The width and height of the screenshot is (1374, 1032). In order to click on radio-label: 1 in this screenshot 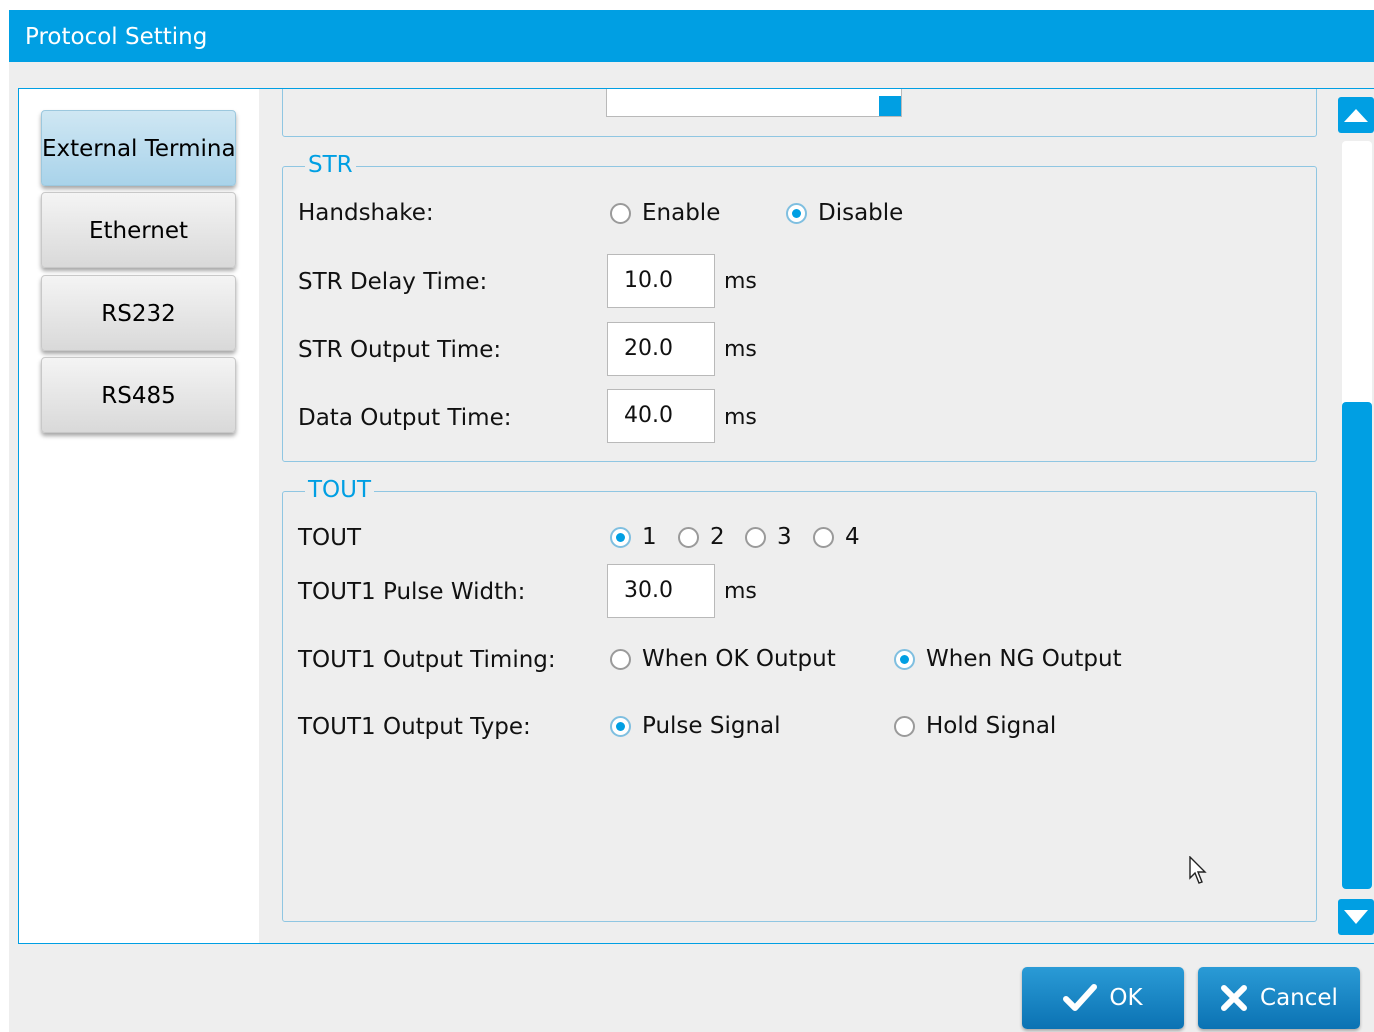, I will do `click(649, 537)`.